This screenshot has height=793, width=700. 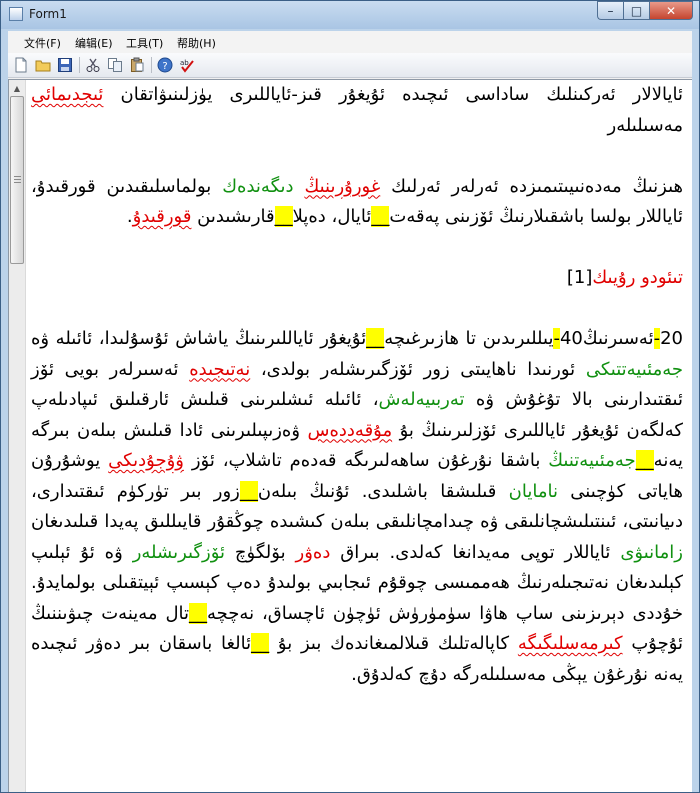 What do you see at coordinates (636, 10) in the screenshot?
I see `maximize-button: □` at bounding box center [636, 10].